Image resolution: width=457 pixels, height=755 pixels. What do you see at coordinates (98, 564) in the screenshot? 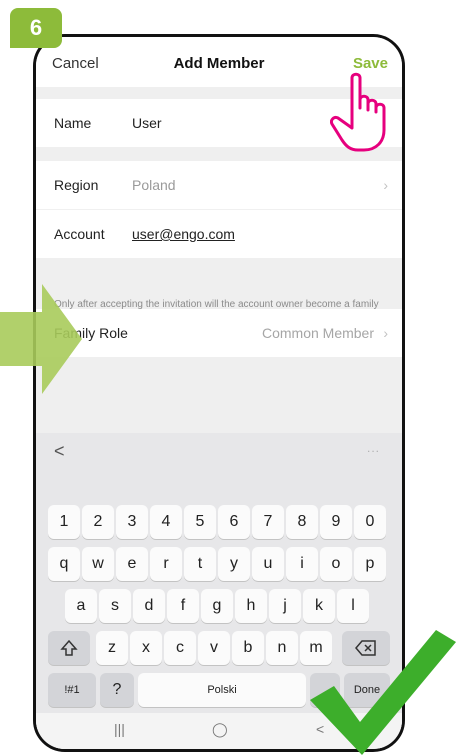
I see `letter-key: w` at bounding box center [98, 564].